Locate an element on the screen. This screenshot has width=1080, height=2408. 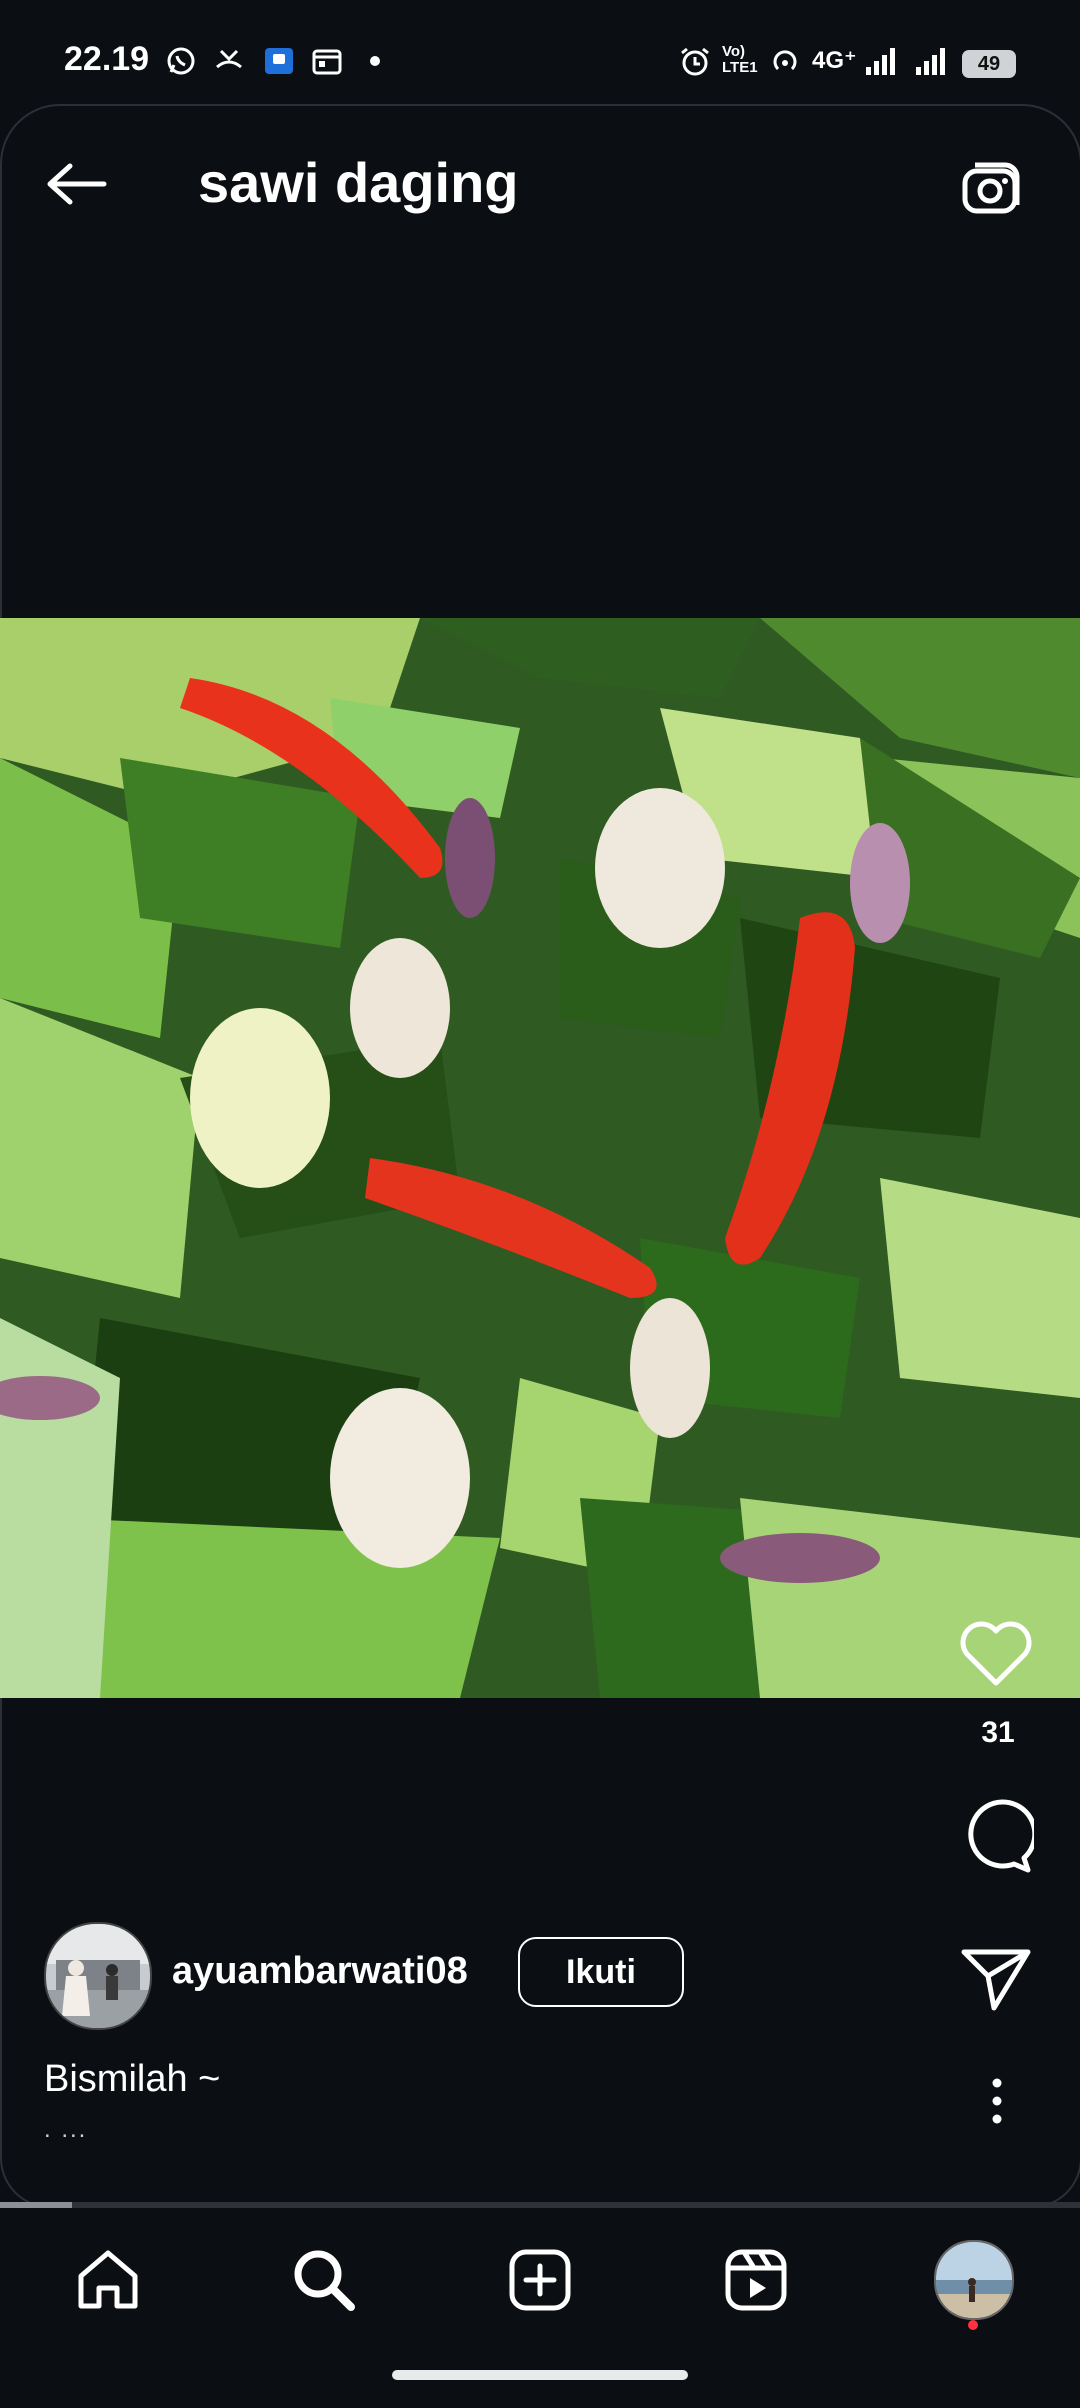
comment-icon is located at coordinates (1001, 1836).